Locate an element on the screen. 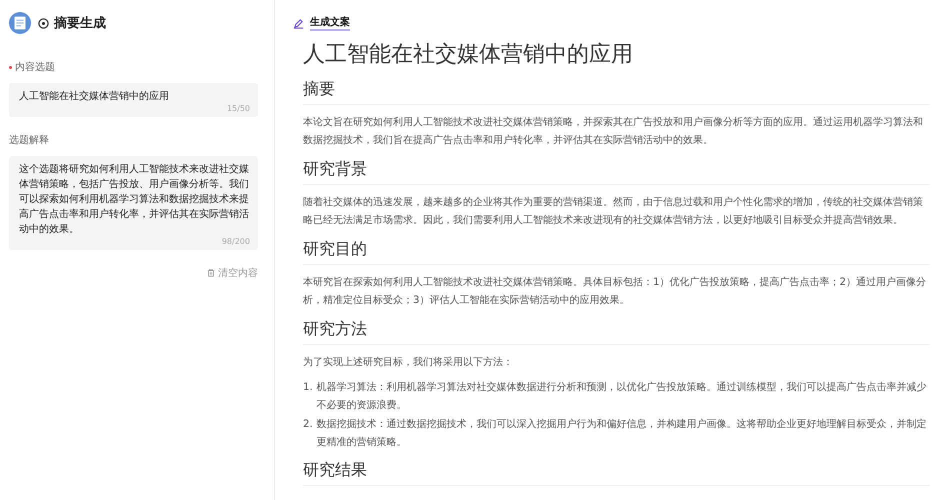 The image size is (946, 500). paragraph: 为了实现上述研究目标，我们将采用以下方法： is located at coordinates (408, 363).